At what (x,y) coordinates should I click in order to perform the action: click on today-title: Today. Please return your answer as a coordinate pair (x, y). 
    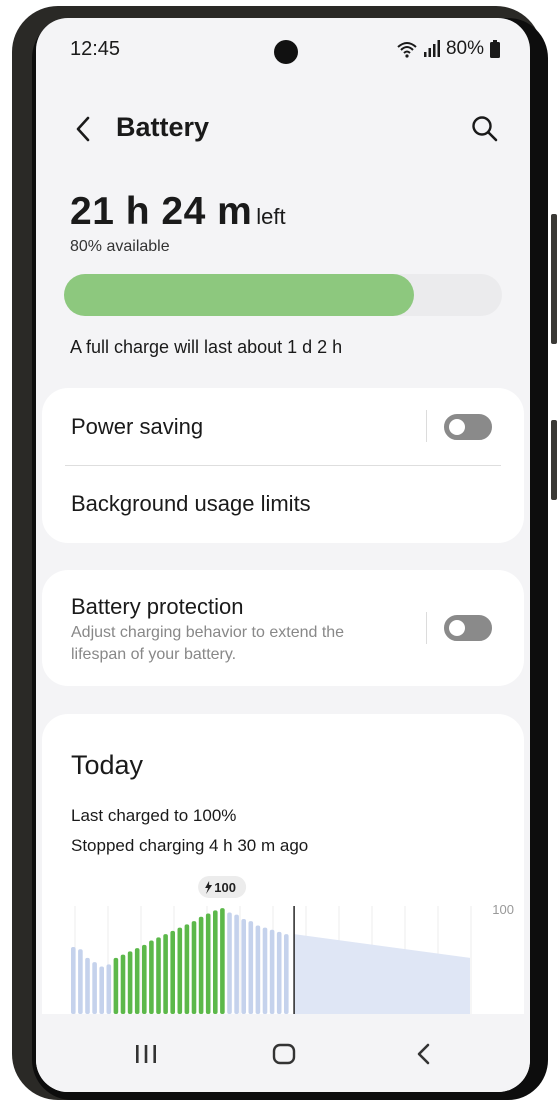
    Looking at the image, I should click on (107, 765).